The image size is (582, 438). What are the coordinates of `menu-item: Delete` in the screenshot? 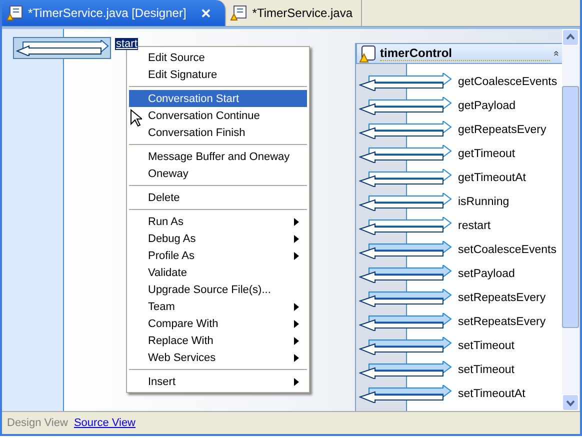 It's located at (218, 197).